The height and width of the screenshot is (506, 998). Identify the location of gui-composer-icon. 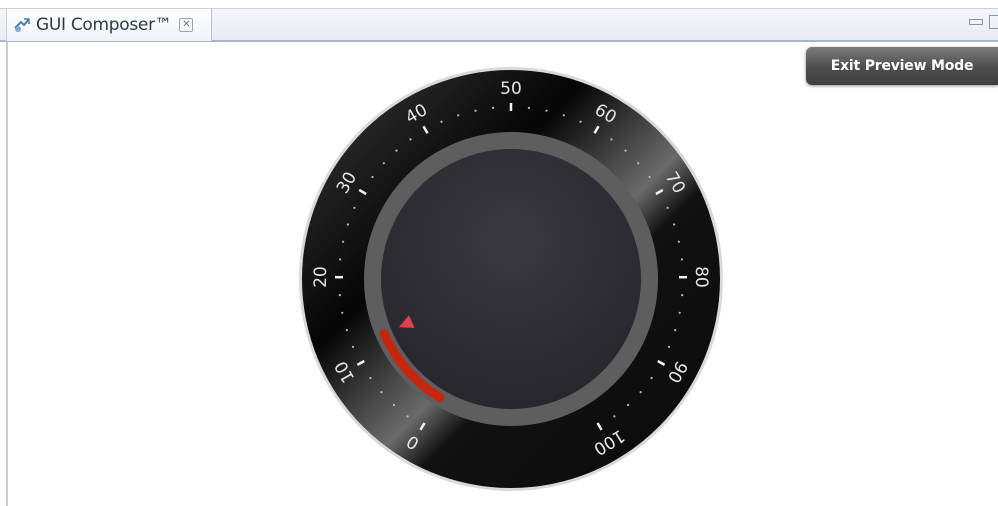
(22, 25).